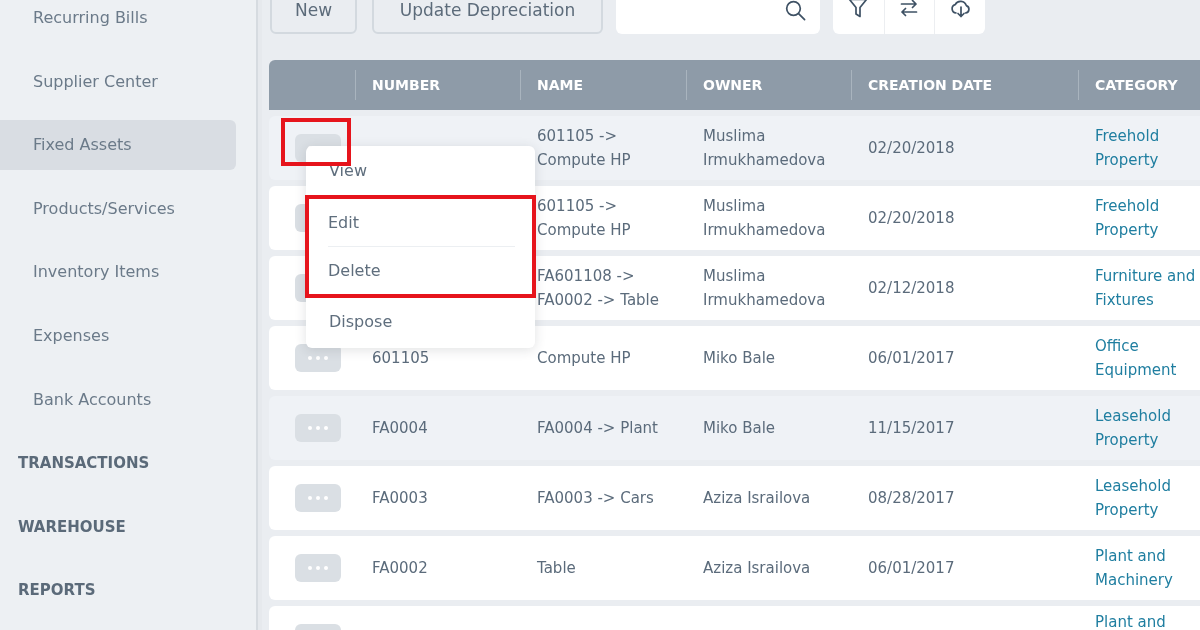 The height and width of the screenshot is (630, 1200). What do you see at coordinates (1147, 288) in the screenshot?
I see `category-link: Furniture and Fixtures` at bounding box center [1147, 288].